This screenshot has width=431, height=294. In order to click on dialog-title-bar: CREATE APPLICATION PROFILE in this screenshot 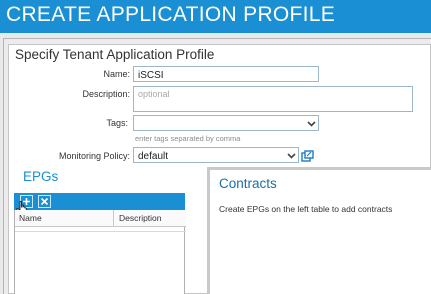, I will do `click(215, 16)`.